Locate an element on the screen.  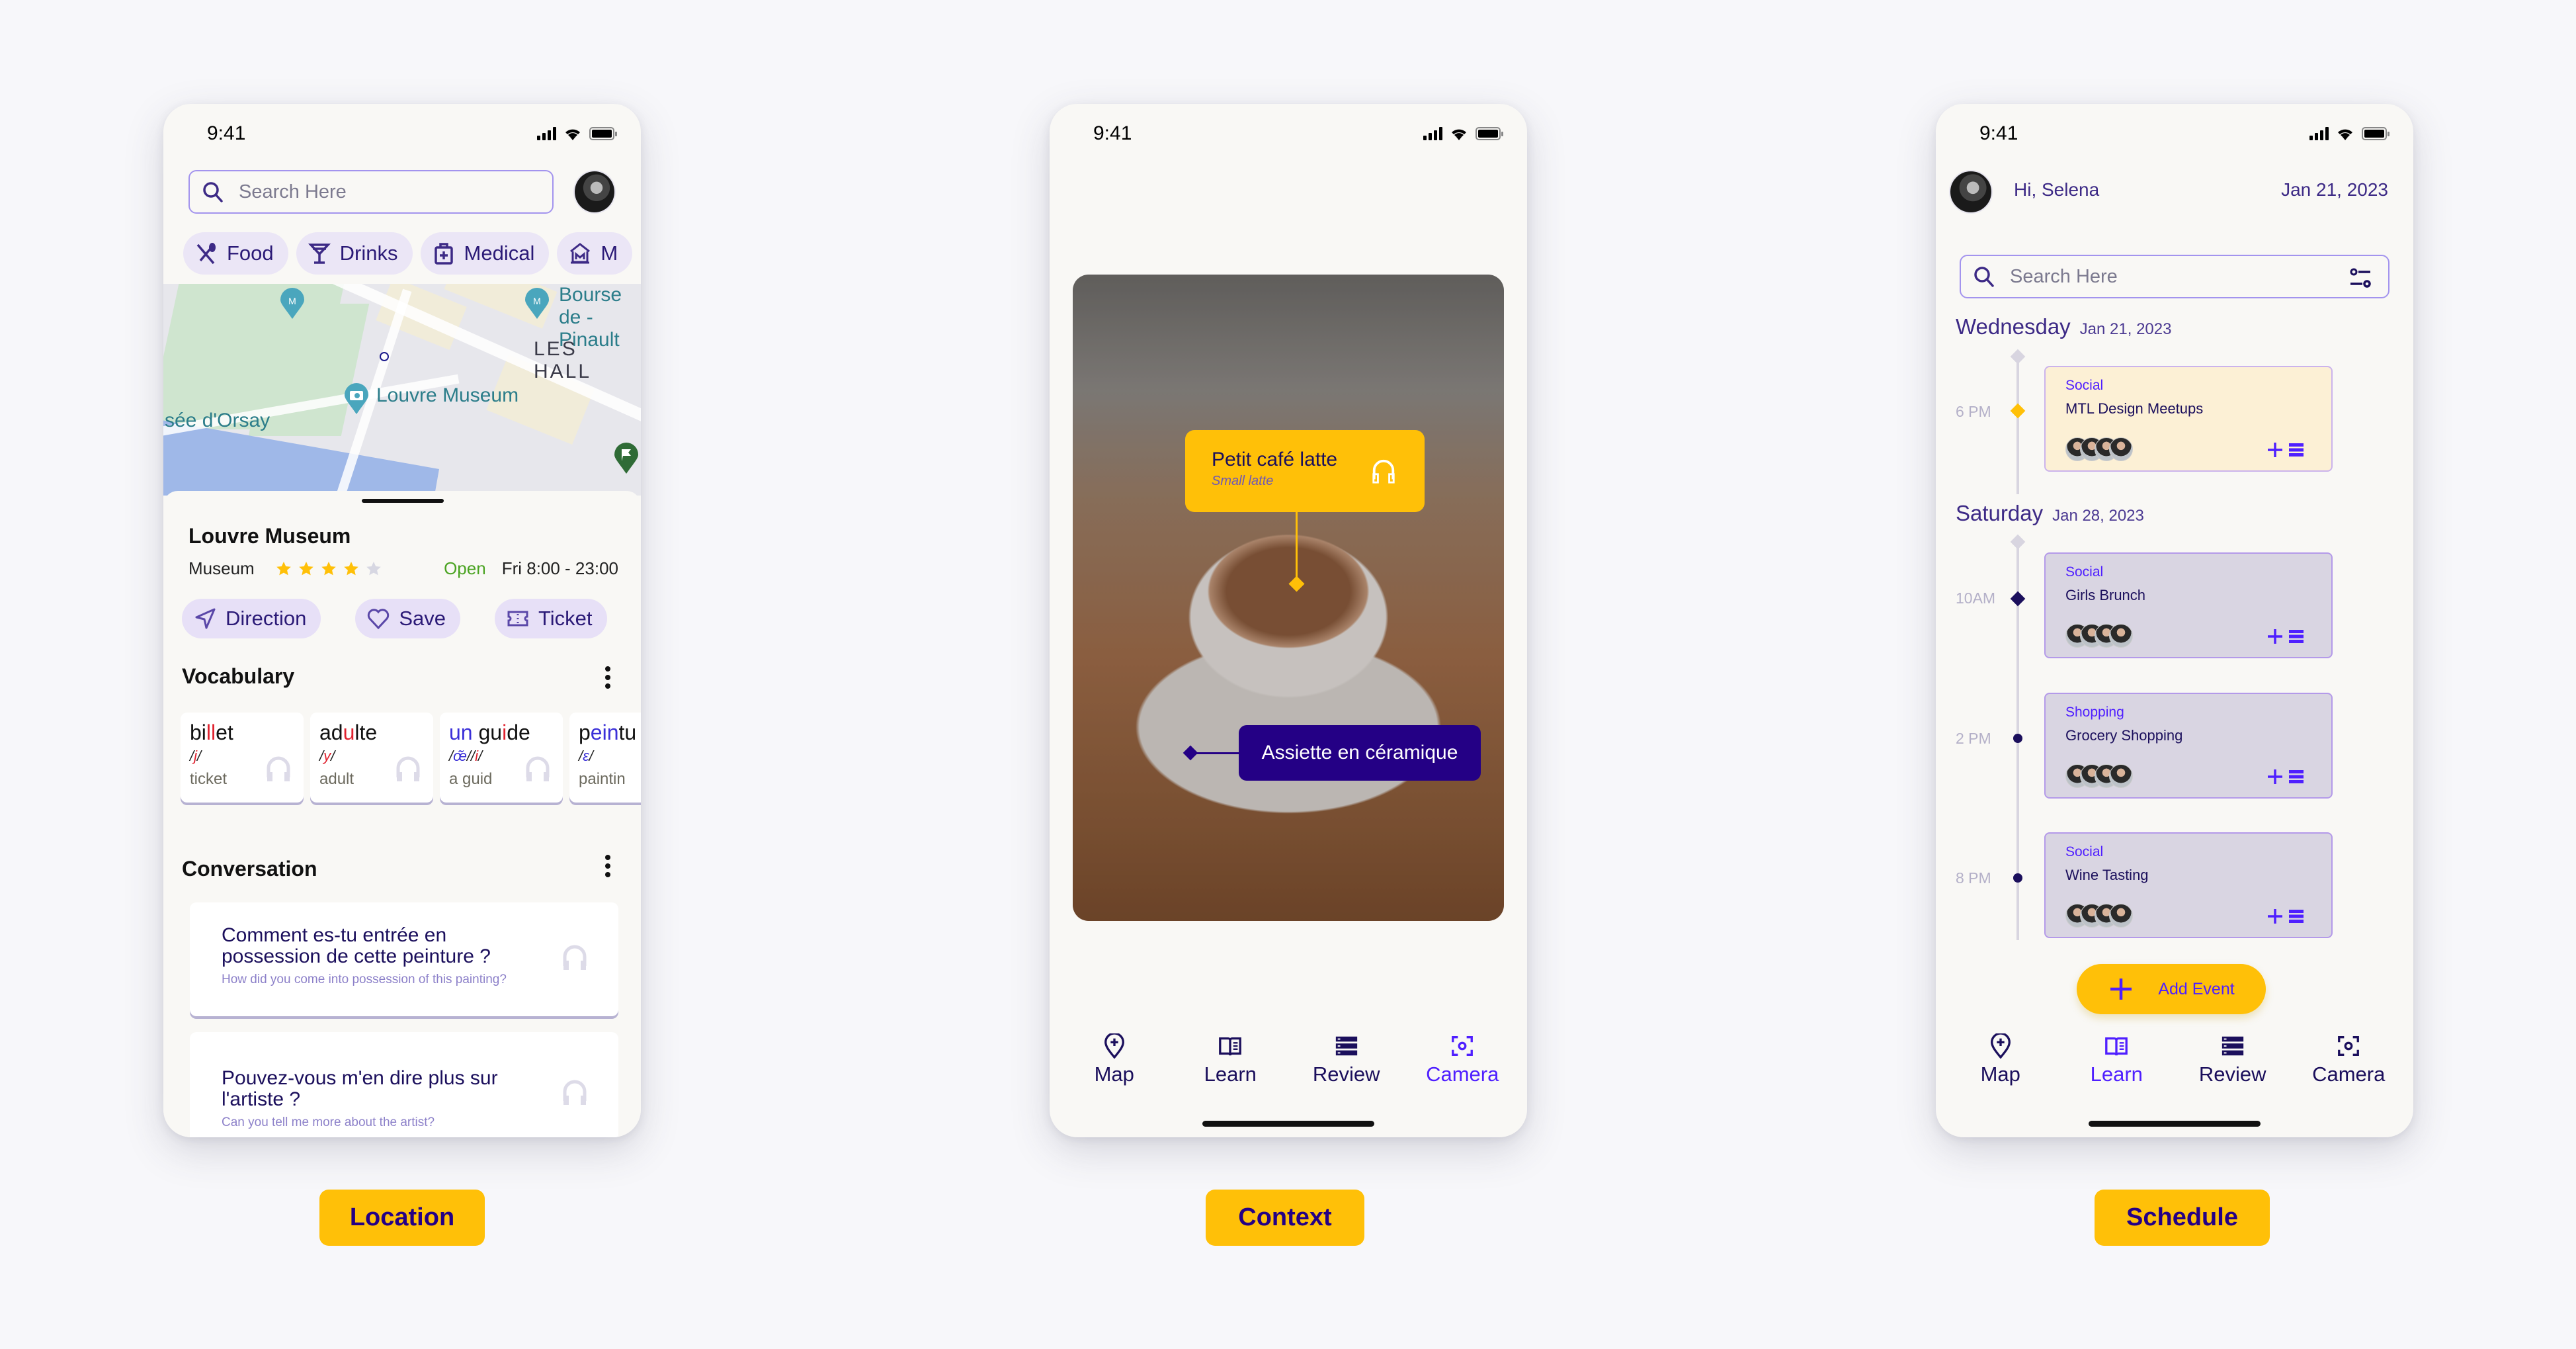
book-icon is located at coordinates (2116, 1046).